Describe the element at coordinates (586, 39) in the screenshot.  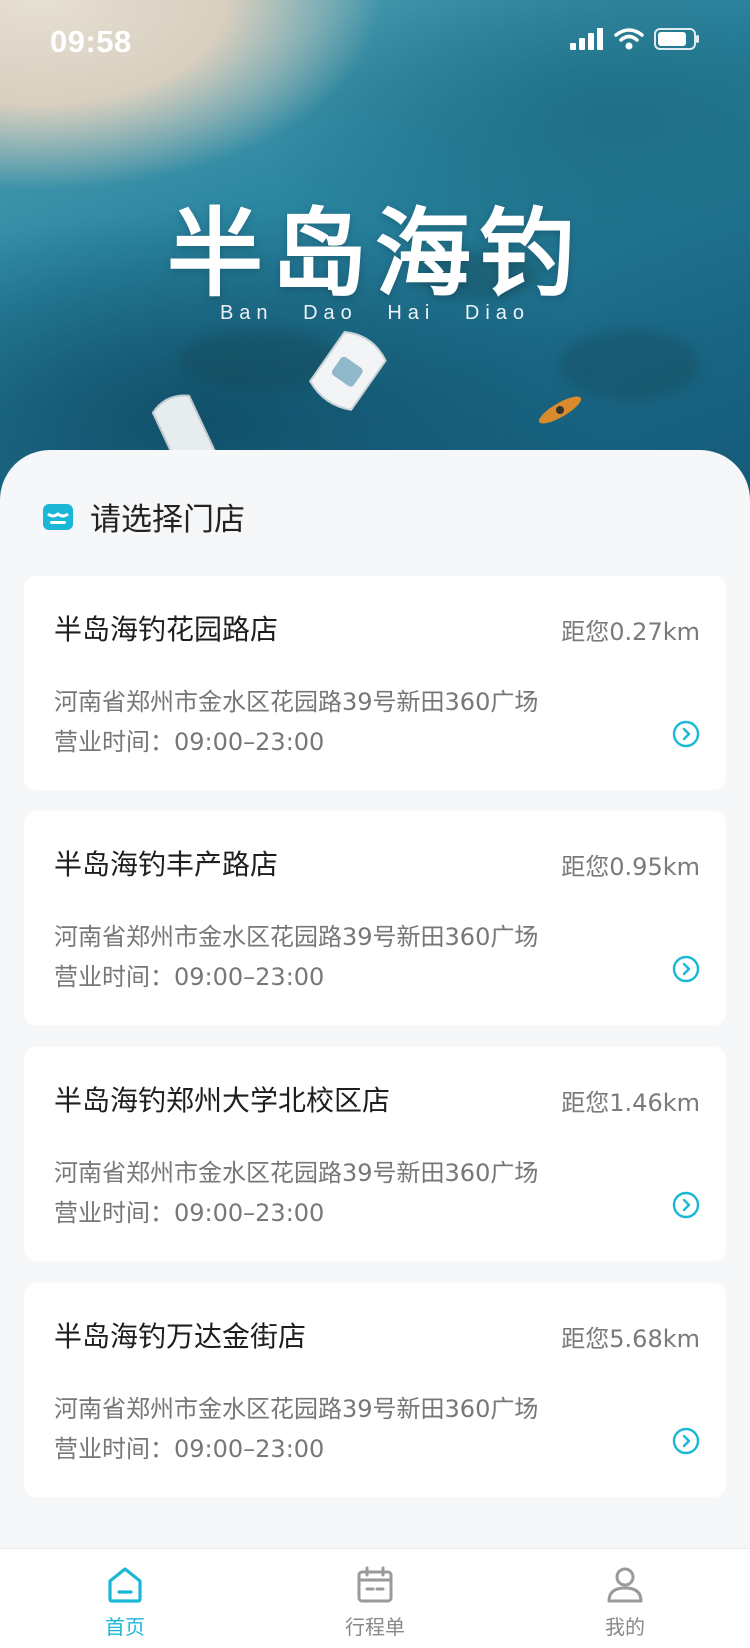
I see `signal-icon` at that location.